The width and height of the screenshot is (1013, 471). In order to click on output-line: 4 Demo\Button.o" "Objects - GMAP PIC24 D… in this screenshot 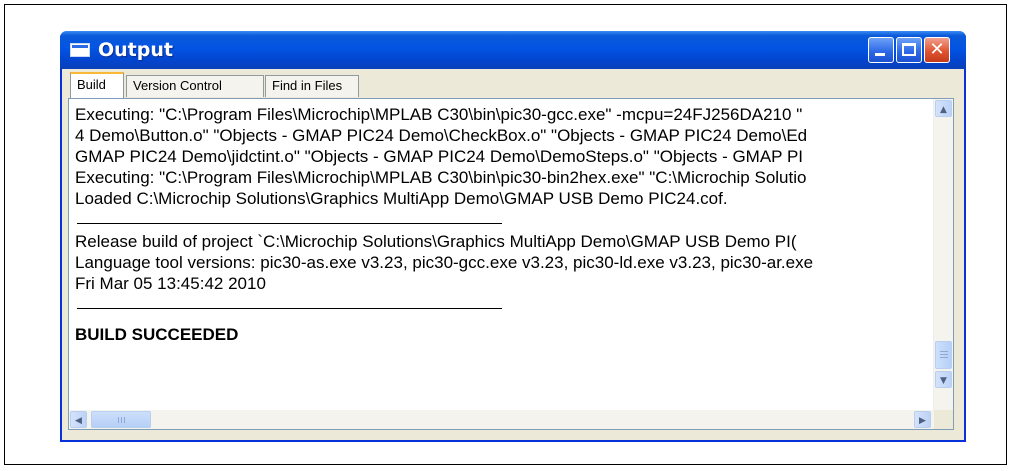, I will do `click(441, 135)`.